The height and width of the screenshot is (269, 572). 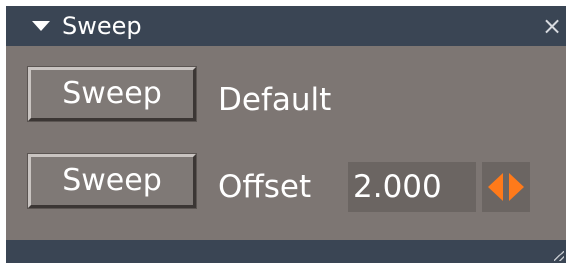 I want to click on panel-titlebar: Sweep ×, so click(x=286, y=26).